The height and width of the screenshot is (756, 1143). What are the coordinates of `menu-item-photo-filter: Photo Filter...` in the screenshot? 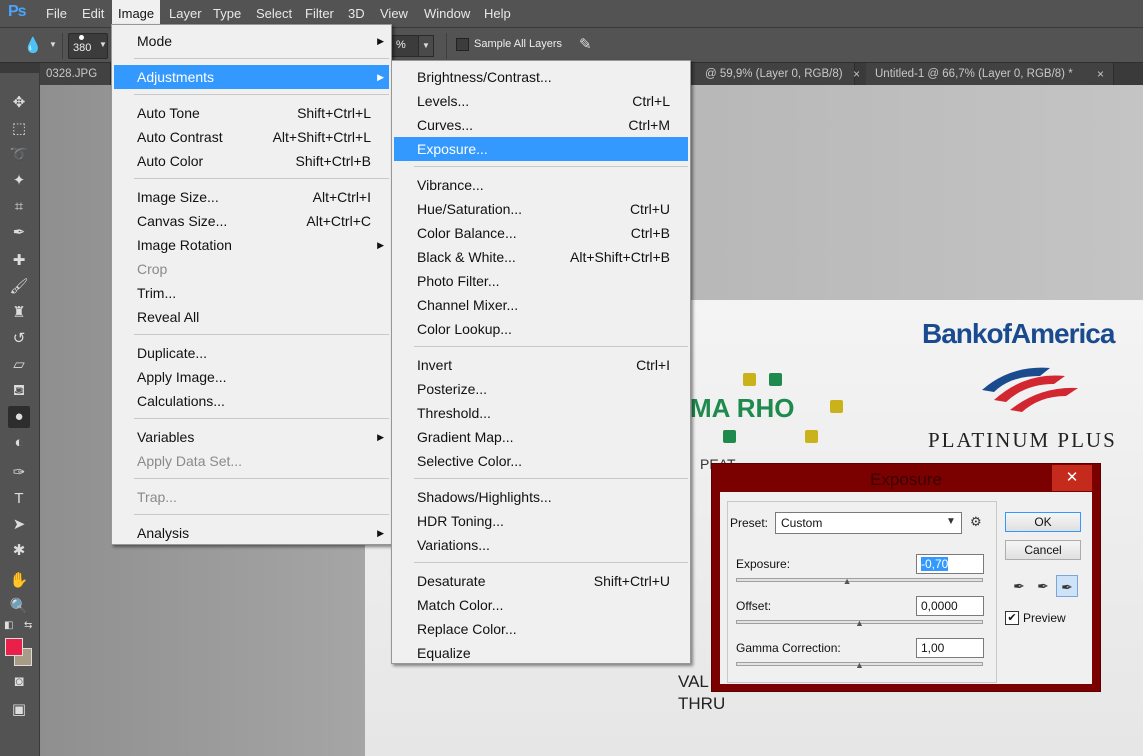 It's located at (541, 281).